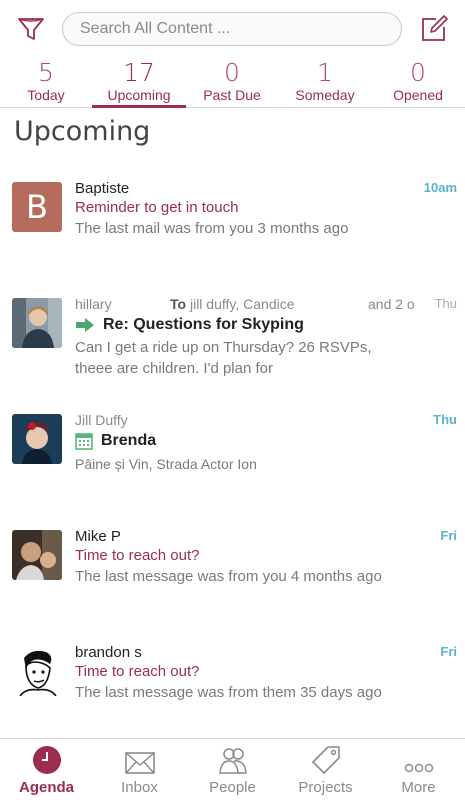 Image resolution: width=465 pixels, height=800 pixels. What do you see at coordinates (178, 304) in the screenshot?
I see `to-label: To` at bounding box center [178, 304].